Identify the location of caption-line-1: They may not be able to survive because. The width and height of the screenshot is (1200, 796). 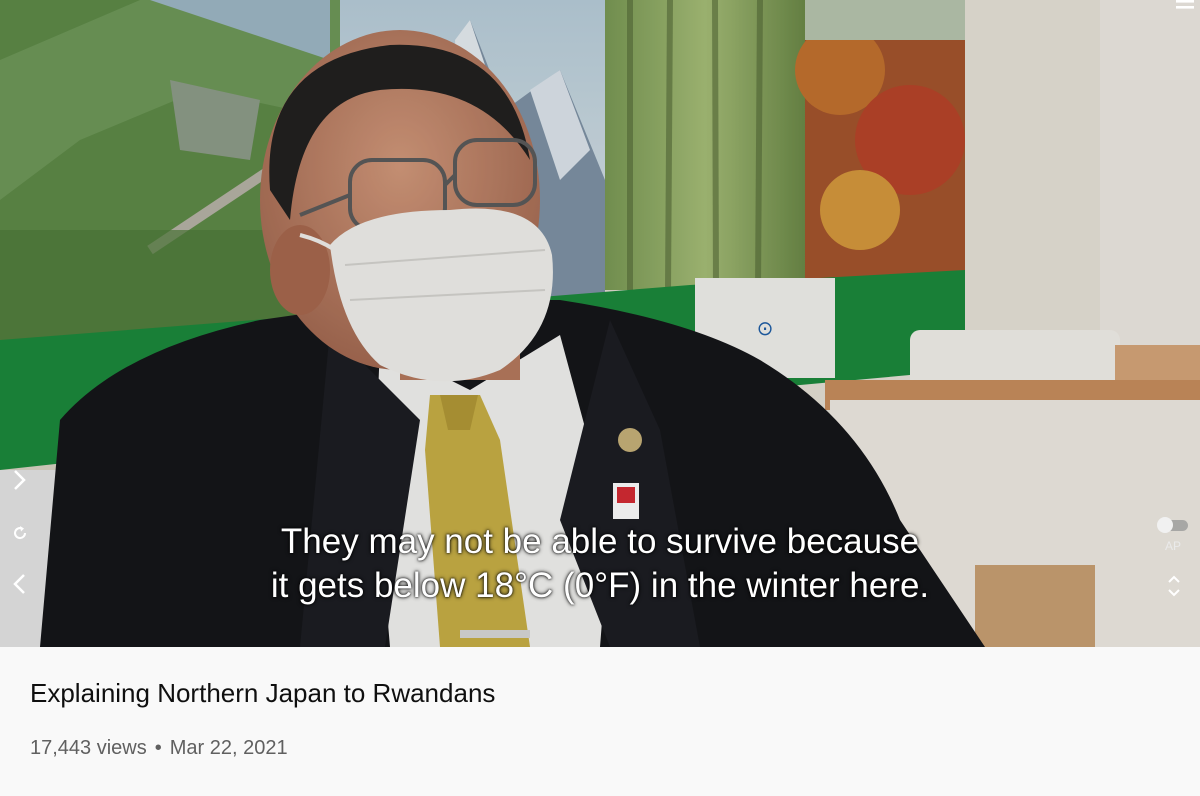
(600, 541).